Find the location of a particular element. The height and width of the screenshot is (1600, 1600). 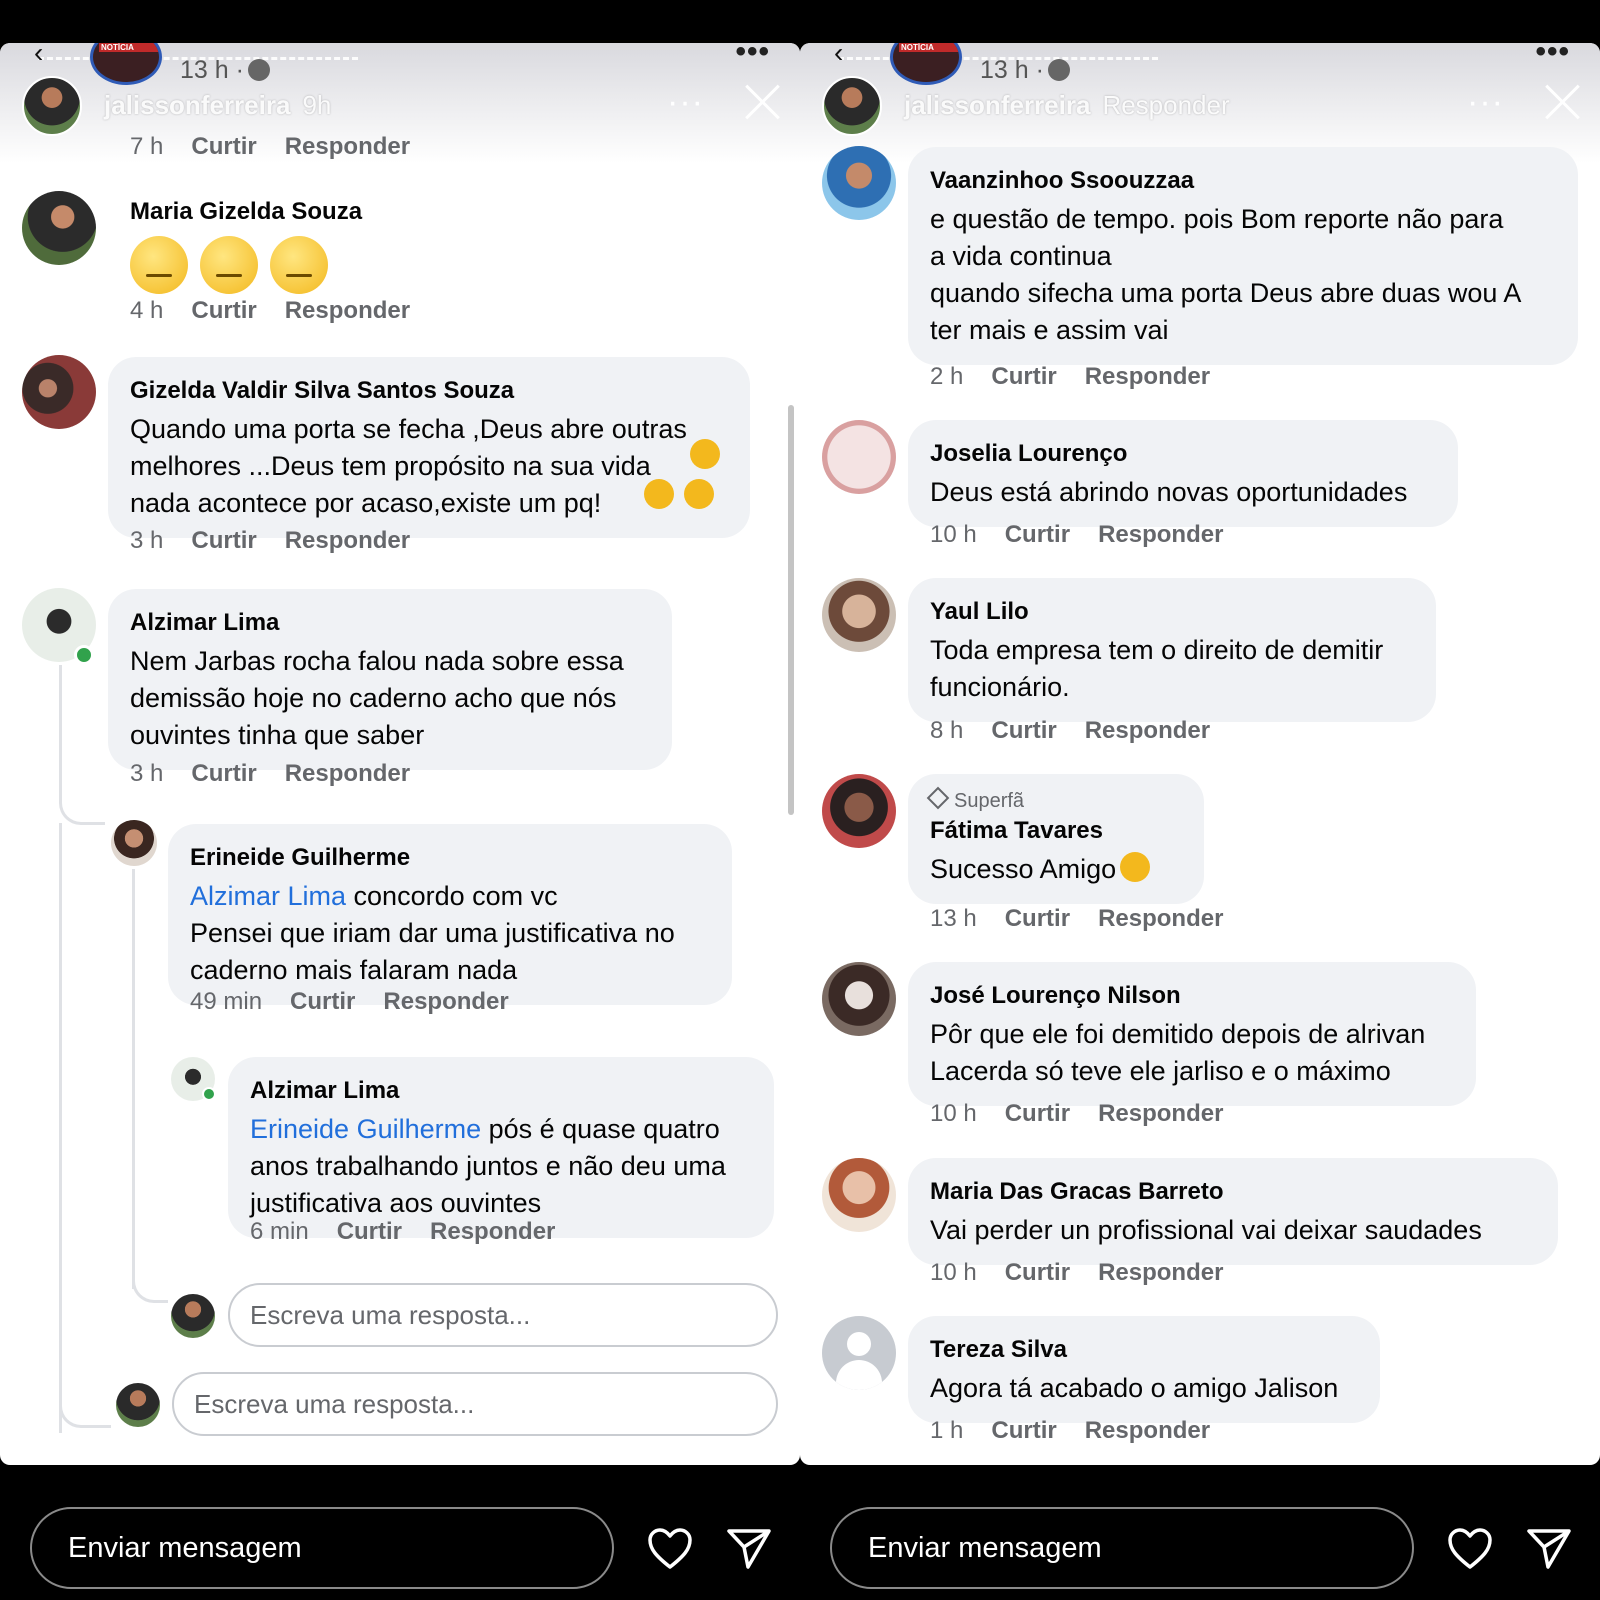

comment-bubble: Superfã Fátima Tavares Sucesso Amigo is located at coordinates (1056, 839).